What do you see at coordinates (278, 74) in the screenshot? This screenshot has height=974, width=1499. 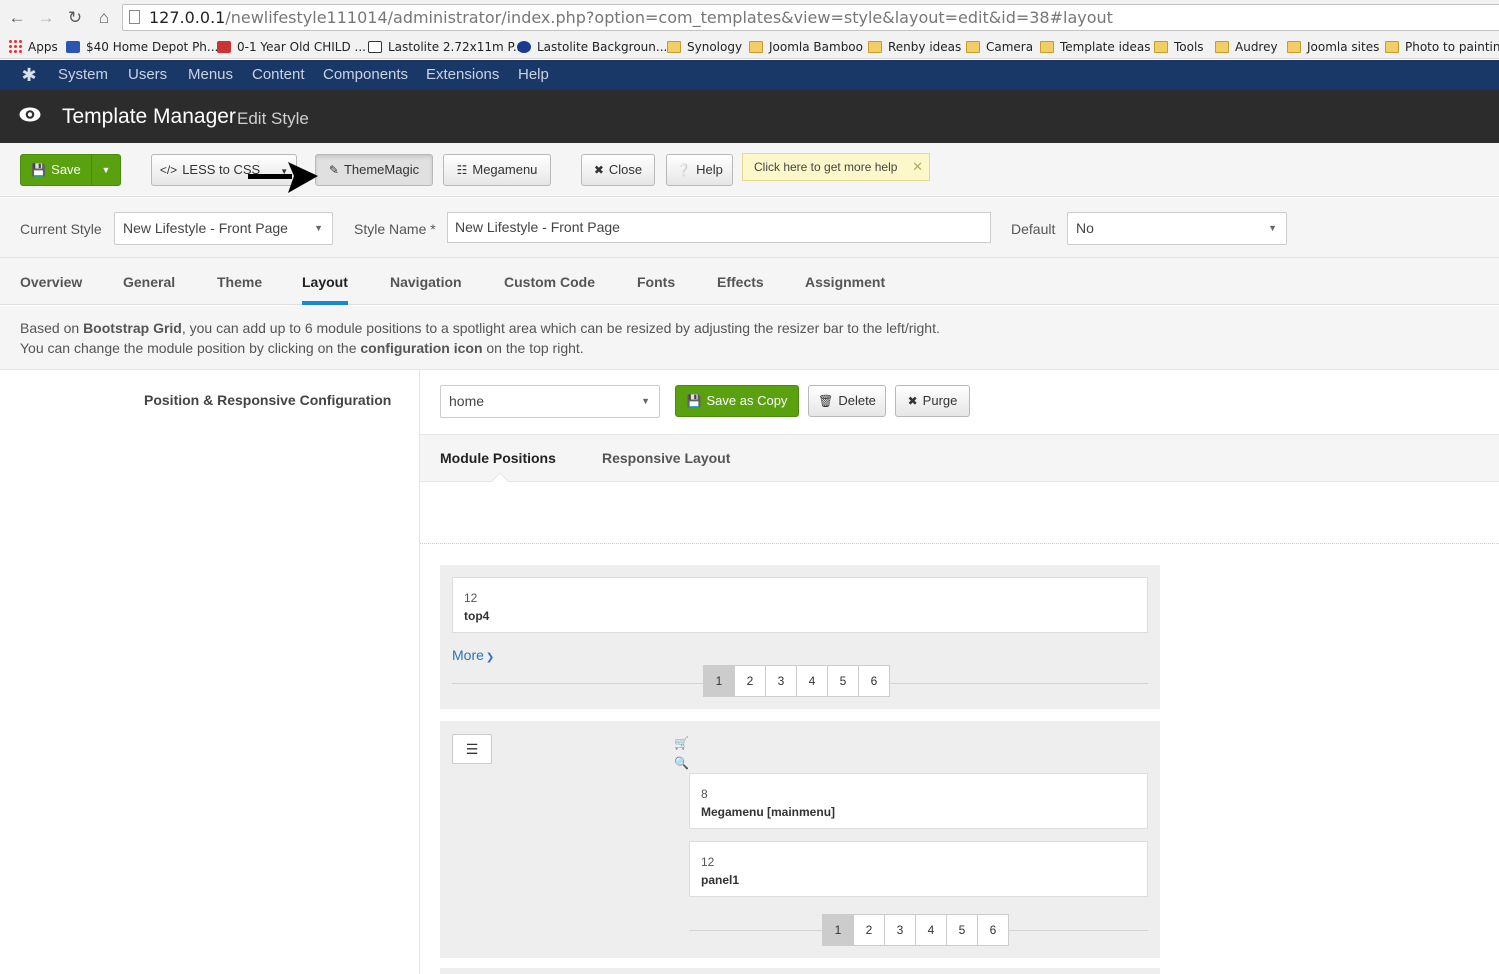 I see `menu-content: Content` at bounding box center [278, 74].